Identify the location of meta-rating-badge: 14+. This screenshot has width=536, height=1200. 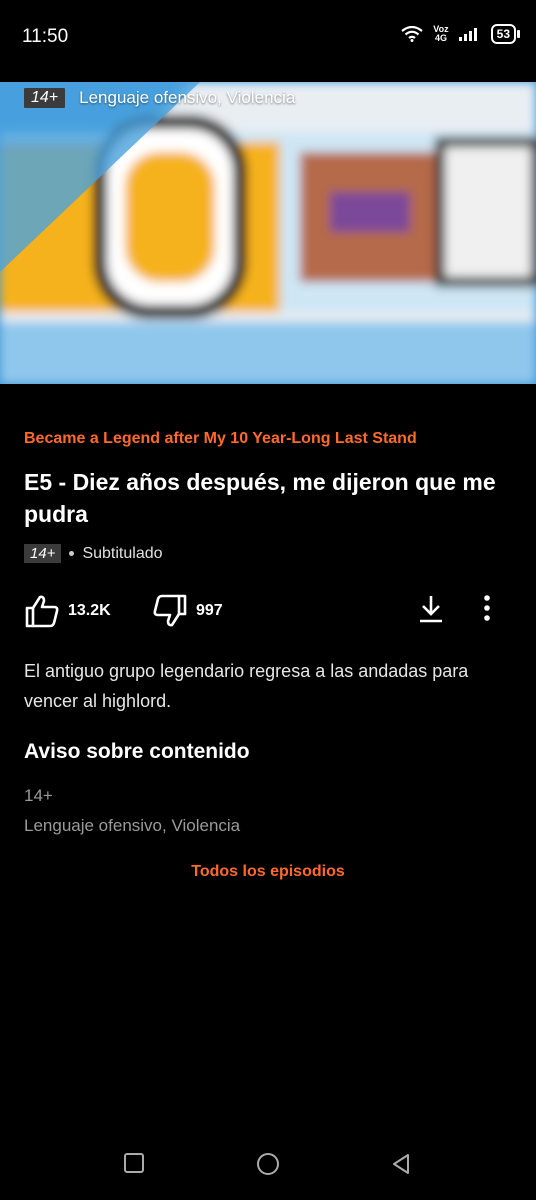
(43, 553).